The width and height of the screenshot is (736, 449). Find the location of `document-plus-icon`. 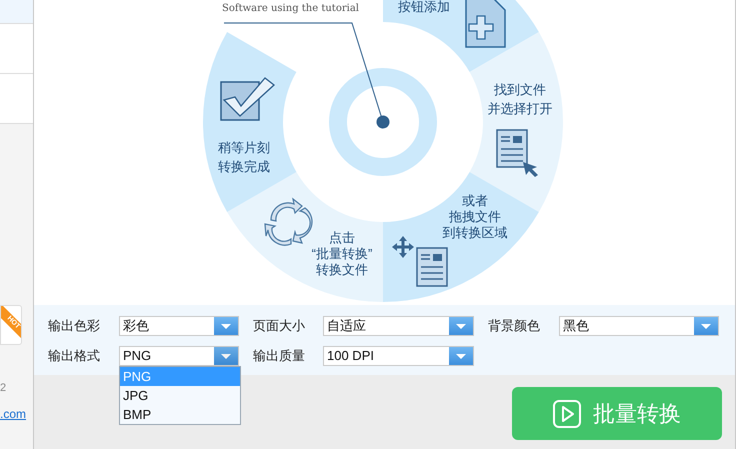

document-plus-icon is located at coordinates (485, 24).